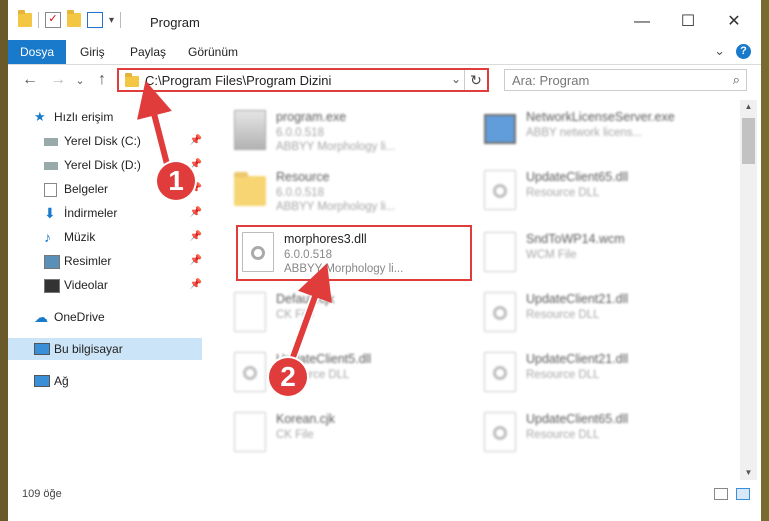 The width and height of the screenshot is (769, 521). Describe the element at coordinates (234, 222) in the screenshot. I see `annotation-arrows` at that location.